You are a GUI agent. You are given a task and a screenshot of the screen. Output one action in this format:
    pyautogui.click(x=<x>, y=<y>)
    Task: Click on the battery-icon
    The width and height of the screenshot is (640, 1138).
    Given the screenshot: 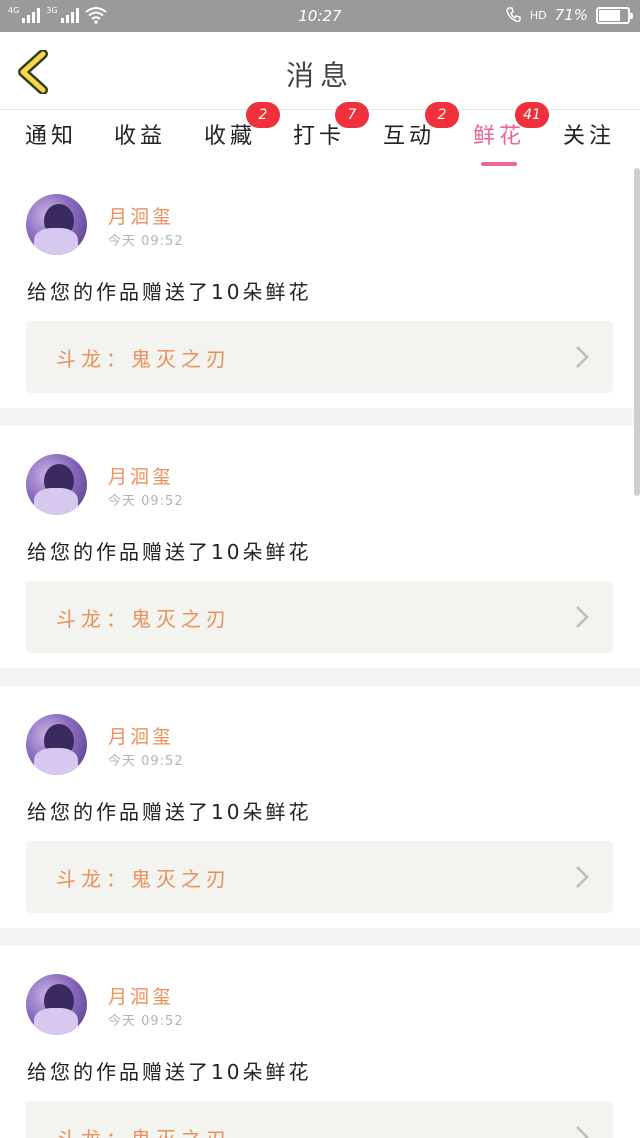 What is the action you would take?
    pyautogui.click(x=614, y=15)
    